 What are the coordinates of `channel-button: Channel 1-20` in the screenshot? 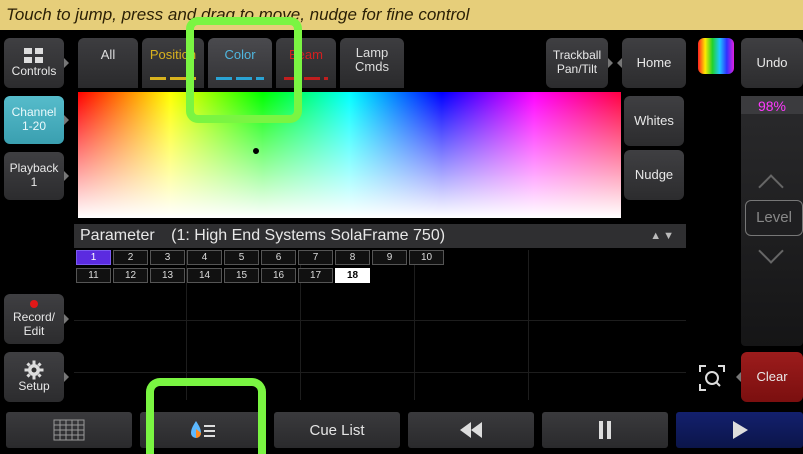 It's located at (36, 120).